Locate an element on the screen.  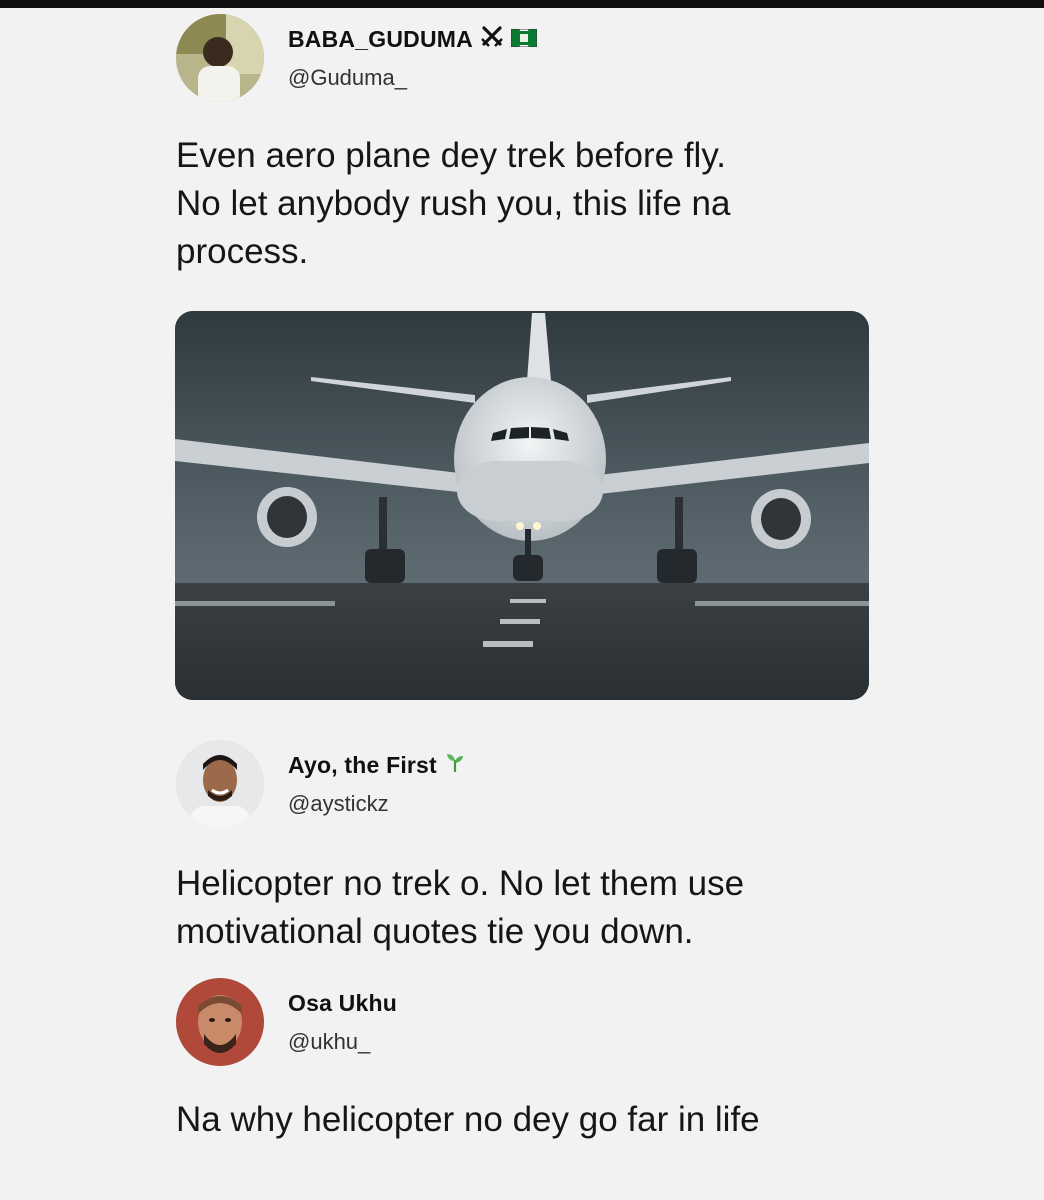
tweet-header: Osa Ukhu @ukhu_ is located at coordinates (526, 1022).